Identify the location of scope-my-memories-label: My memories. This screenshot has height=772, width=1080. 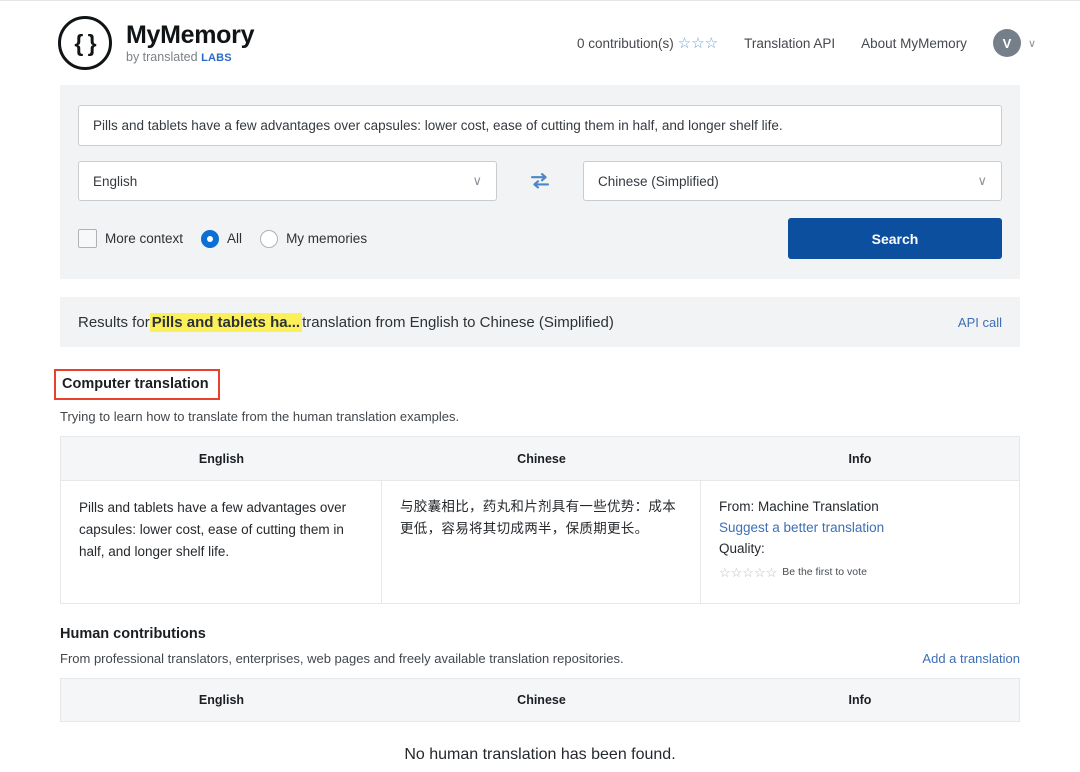
(327, 238).